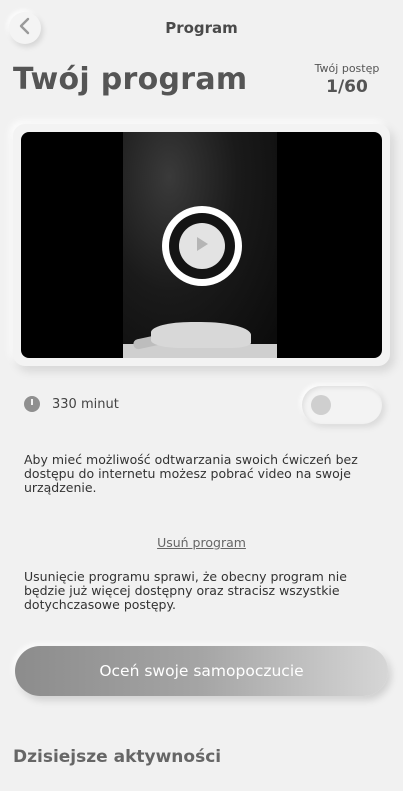 Image resolution: width=403 pixels, height=791 pixels. Describe the element at coordinates (201, 335) in the screenshot. I see `video-figure` at that location.